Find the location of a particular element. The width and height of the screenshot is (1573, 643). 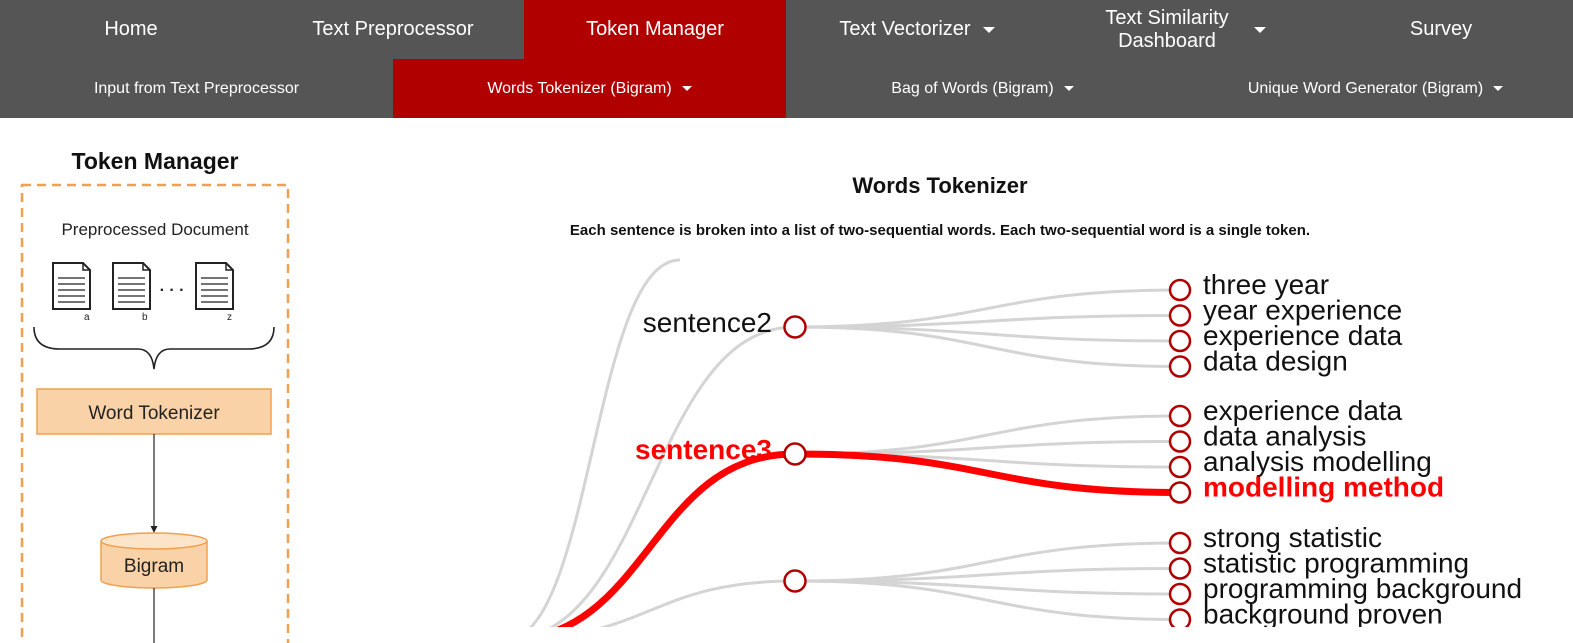

token-label: data design is located at coordinates (1275, 361).